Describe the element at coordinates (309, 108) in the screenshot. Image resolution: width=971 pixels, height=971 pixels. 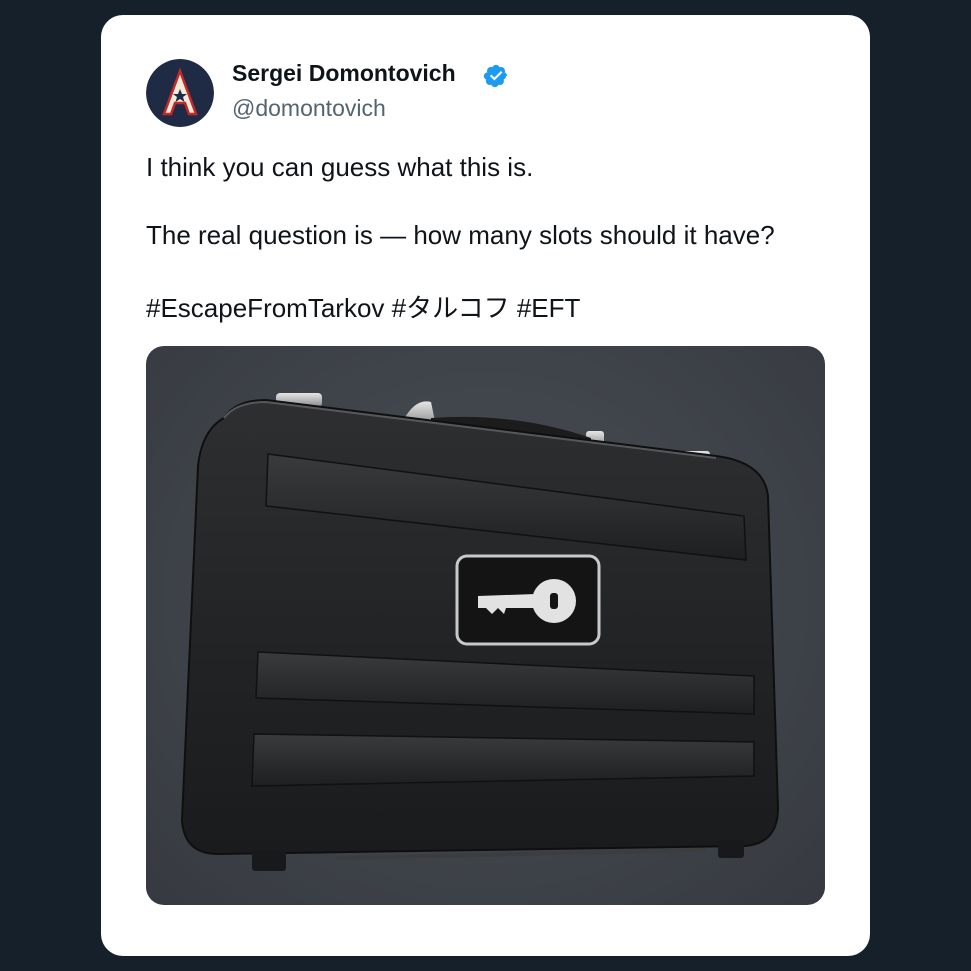
I see `author-handle: @domontovich` at that location.